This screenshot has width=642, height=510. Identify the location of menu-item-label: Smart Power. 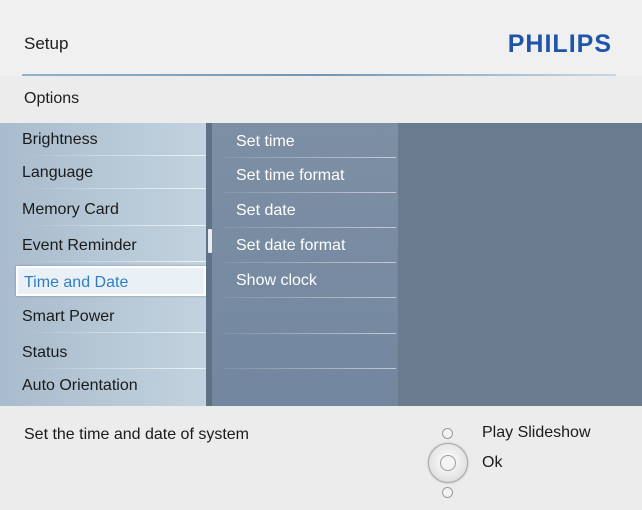
(68, 316).